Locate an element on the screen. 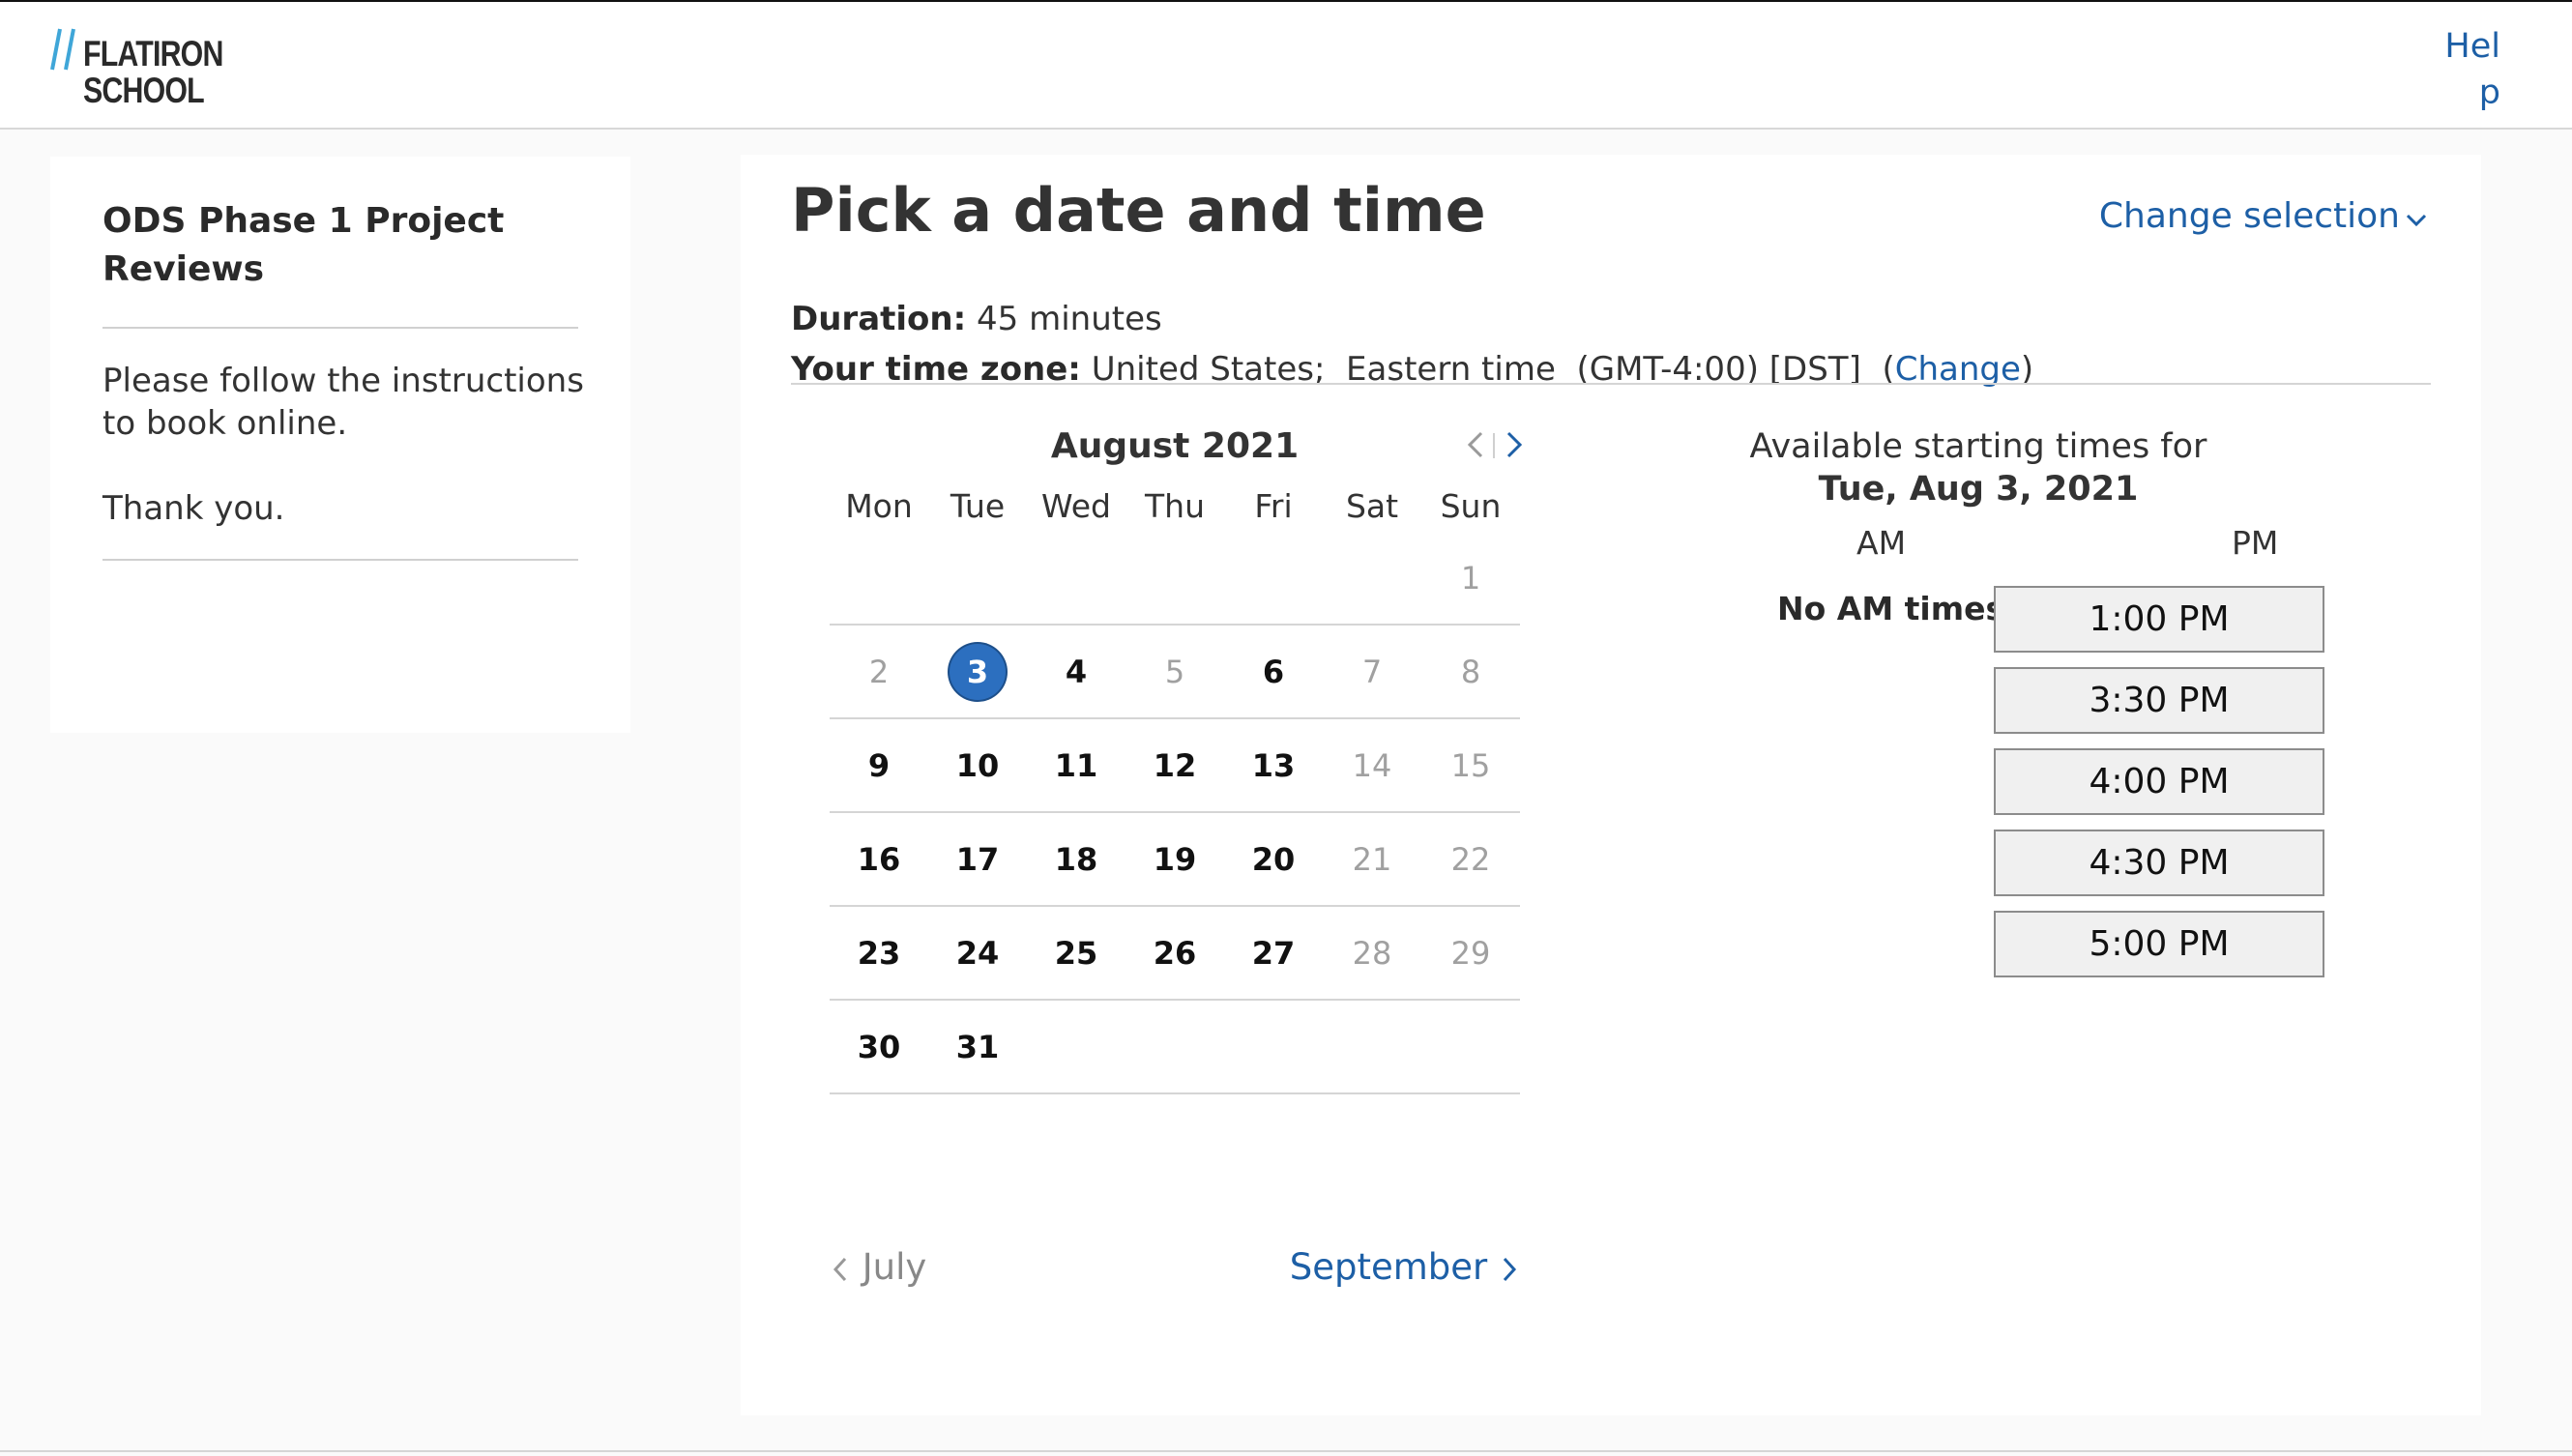 The height and width of the screenshot is (1456, 2572). weekday-label: Mon is located at coordinates (879, 506).